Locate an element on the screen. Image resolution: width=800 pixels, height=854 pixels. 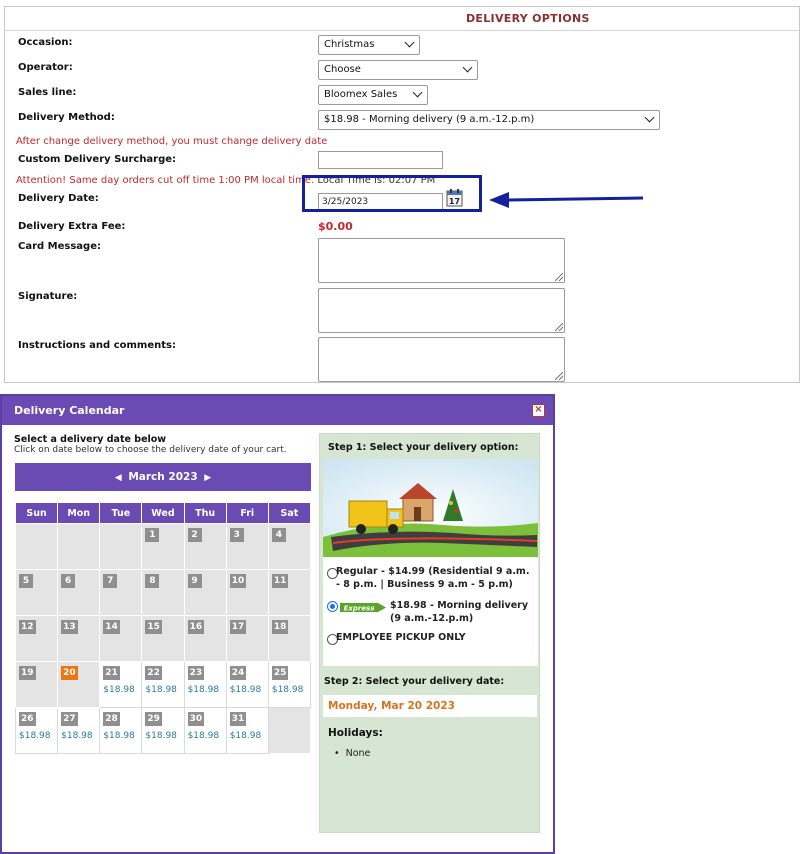
day-cell-28: 28 $18.98 is located at coordinates (121, 730).